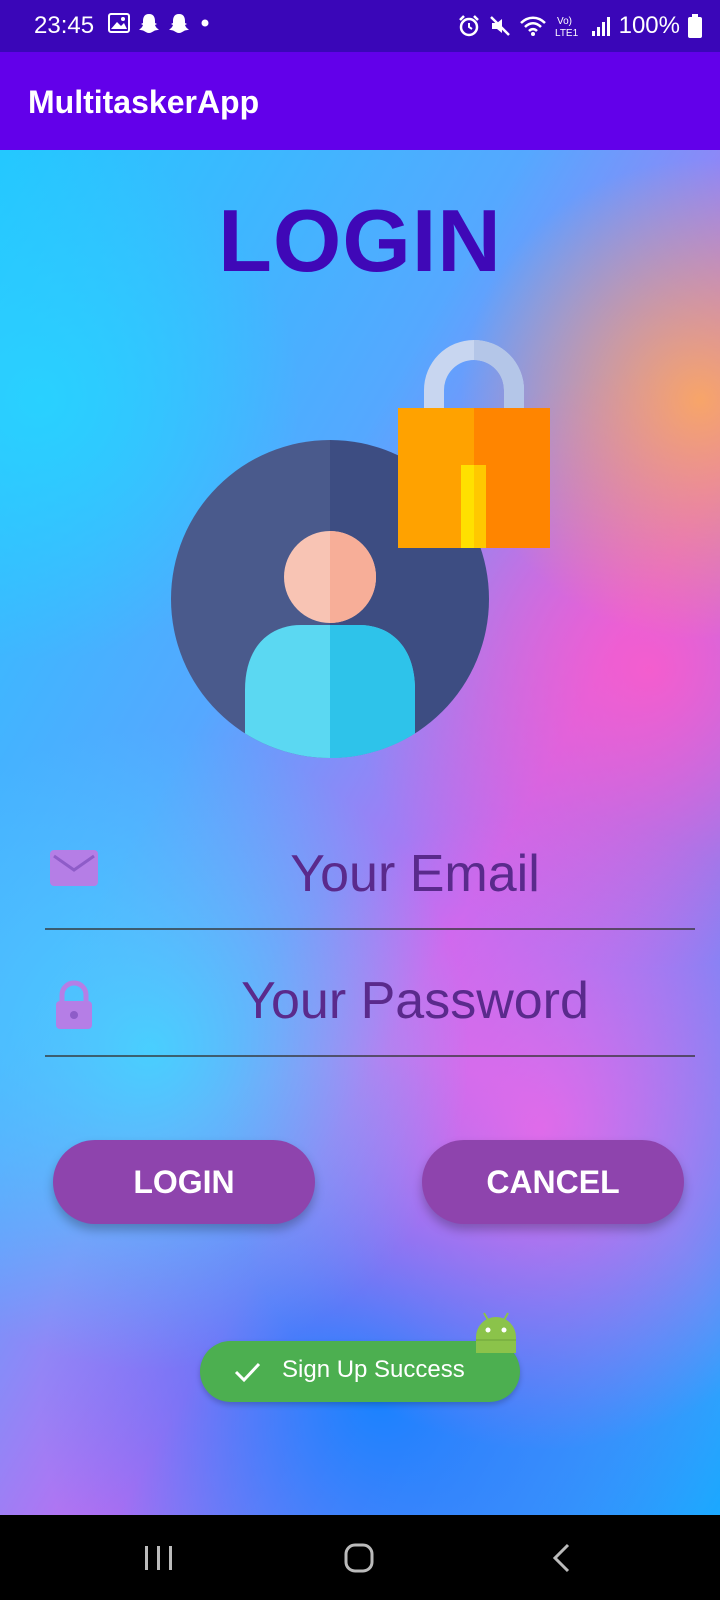 The image size is (720, 1600). Describe the element at coordinates (64, 25) in the screenshot. I see `status-time: 23:45` at that location.